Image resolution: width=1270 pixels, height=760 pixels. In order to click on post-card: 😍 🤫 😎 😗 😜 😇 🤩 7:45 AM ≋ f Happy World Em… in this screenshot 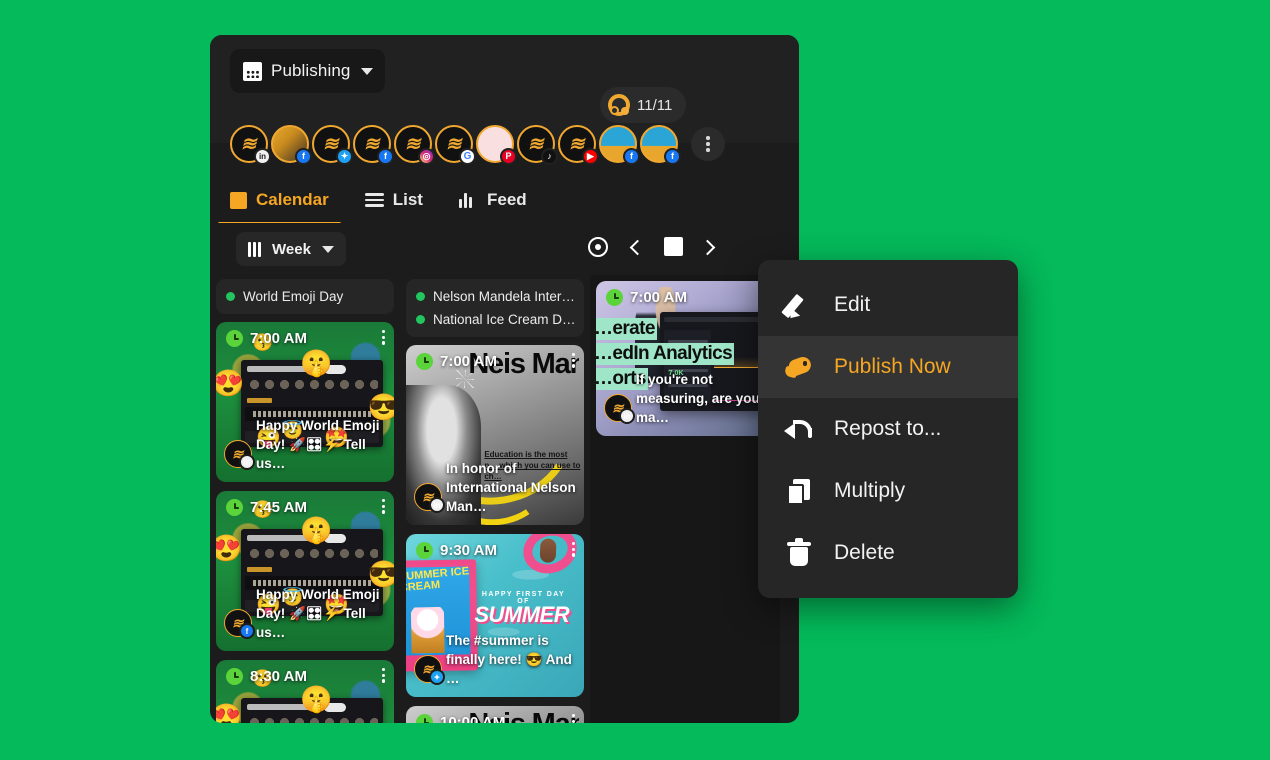, I will do `click(305, 571)`.